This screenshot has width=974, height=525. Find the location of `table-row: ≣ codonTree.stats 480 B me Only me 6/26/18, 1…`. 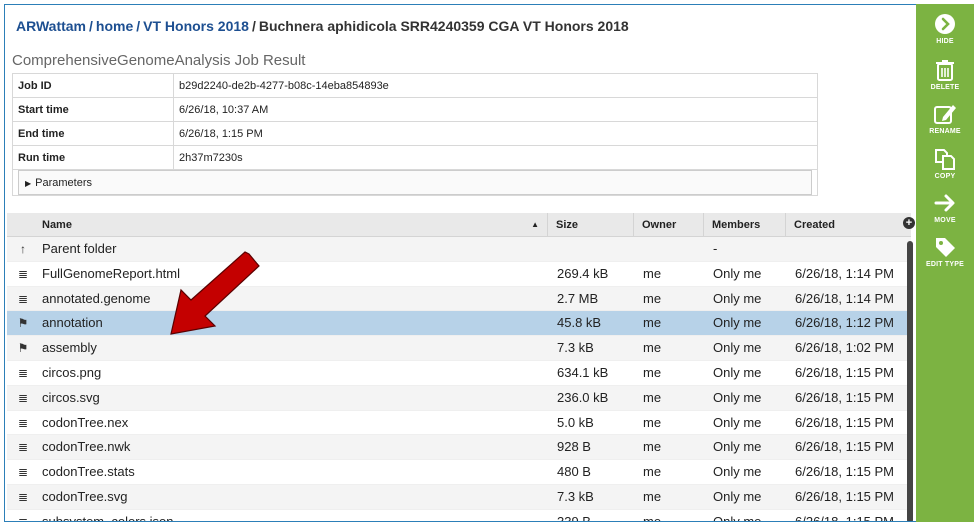

table-row: ≣ codonTree.stats 480 B me Only me 6/26/18, 1… is located at coordinates (459, 472).